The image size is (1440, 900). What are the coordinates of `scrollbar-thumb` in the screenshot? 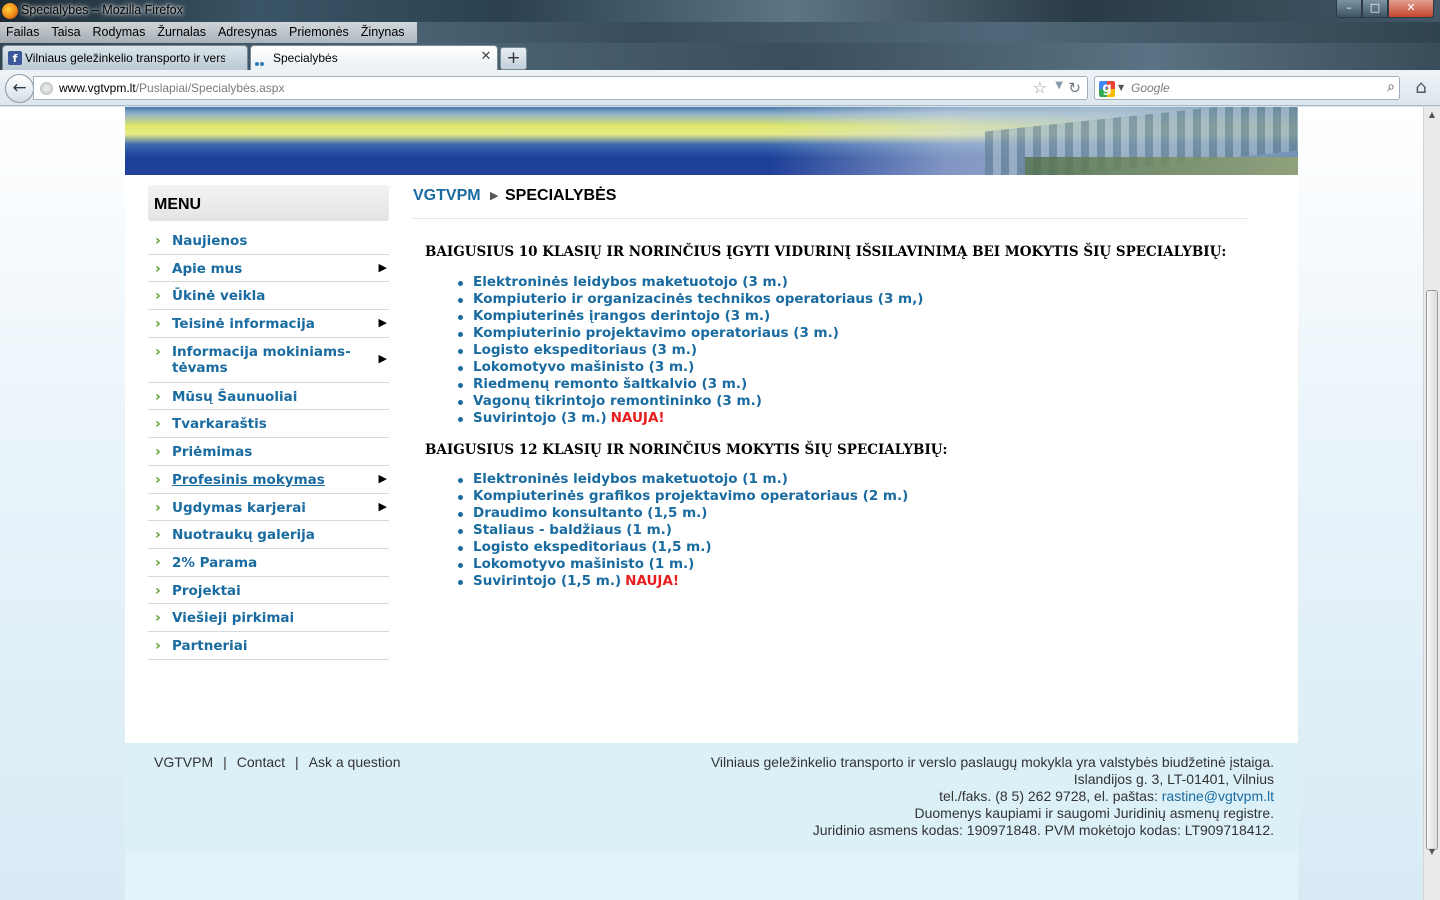 It's located at (1432, 570).